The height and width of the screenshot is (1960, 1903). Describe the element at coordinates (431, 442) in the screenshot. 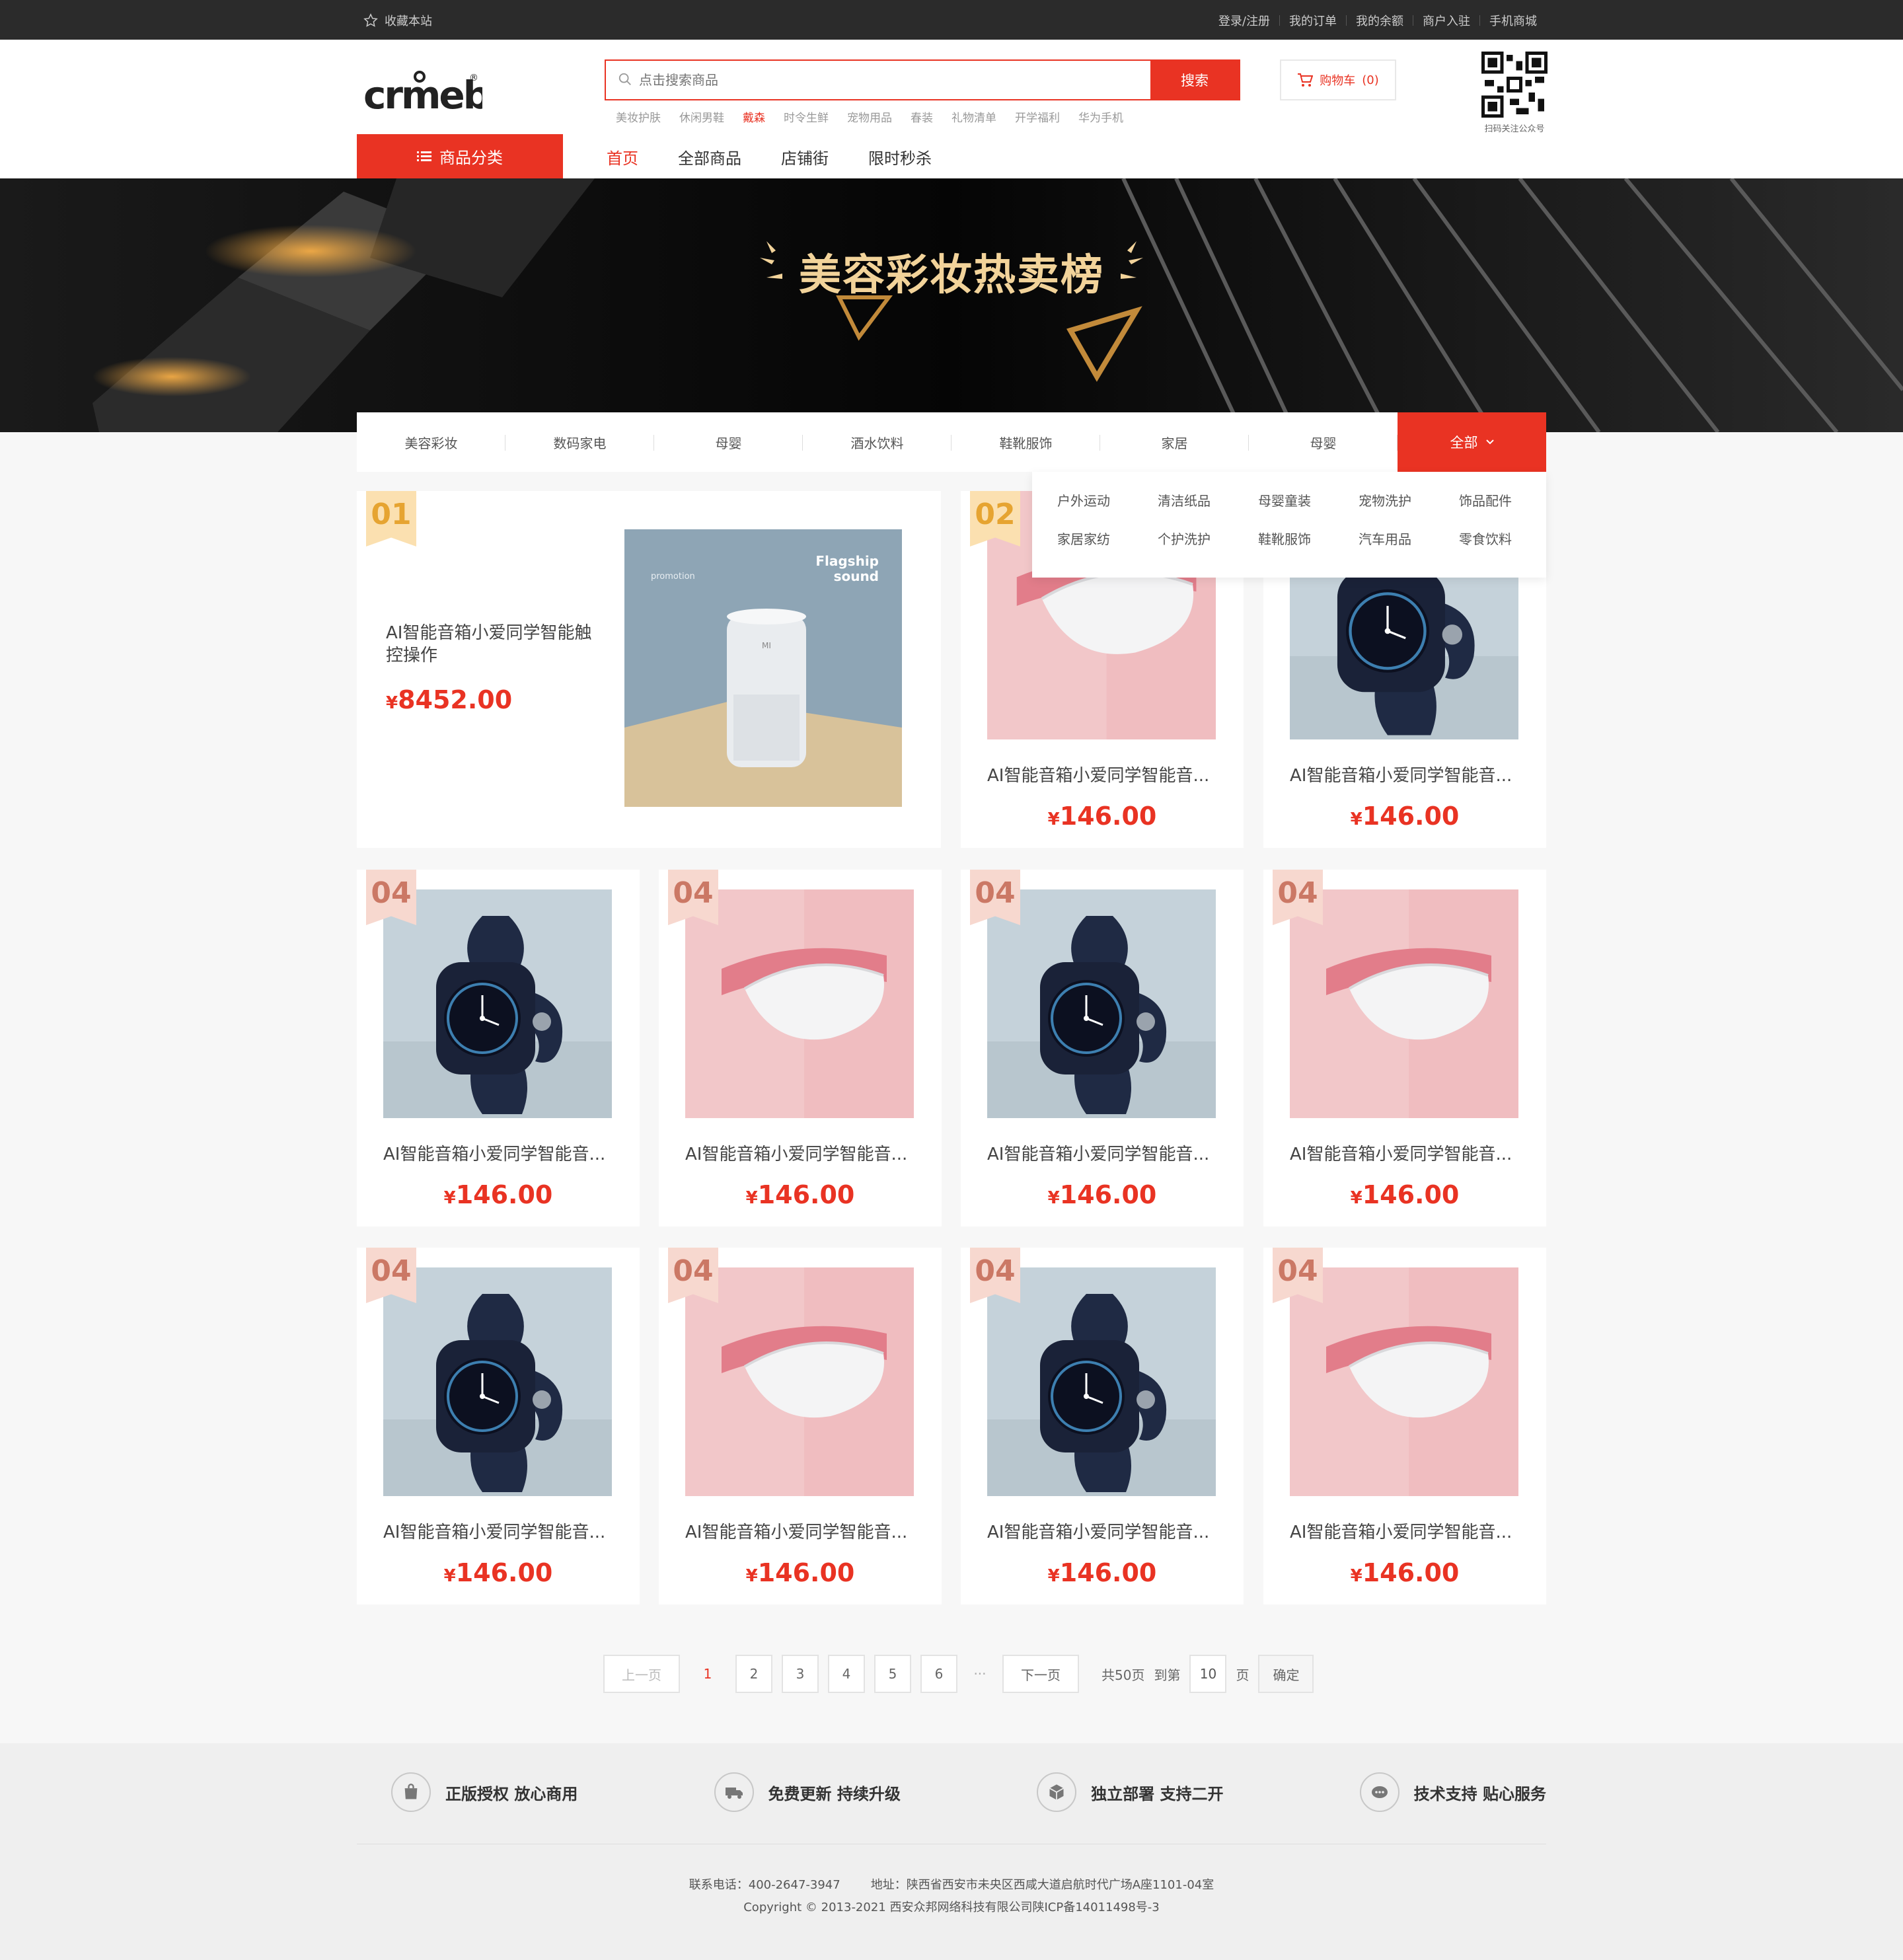

I see `category-tab: 美容彩妆` at that location.